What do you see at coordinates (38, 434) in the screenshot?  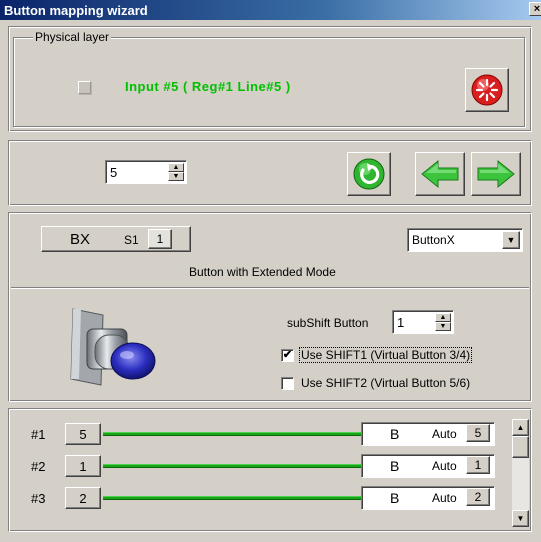 I see `row-label: #1` at bounding box center [38, 434].